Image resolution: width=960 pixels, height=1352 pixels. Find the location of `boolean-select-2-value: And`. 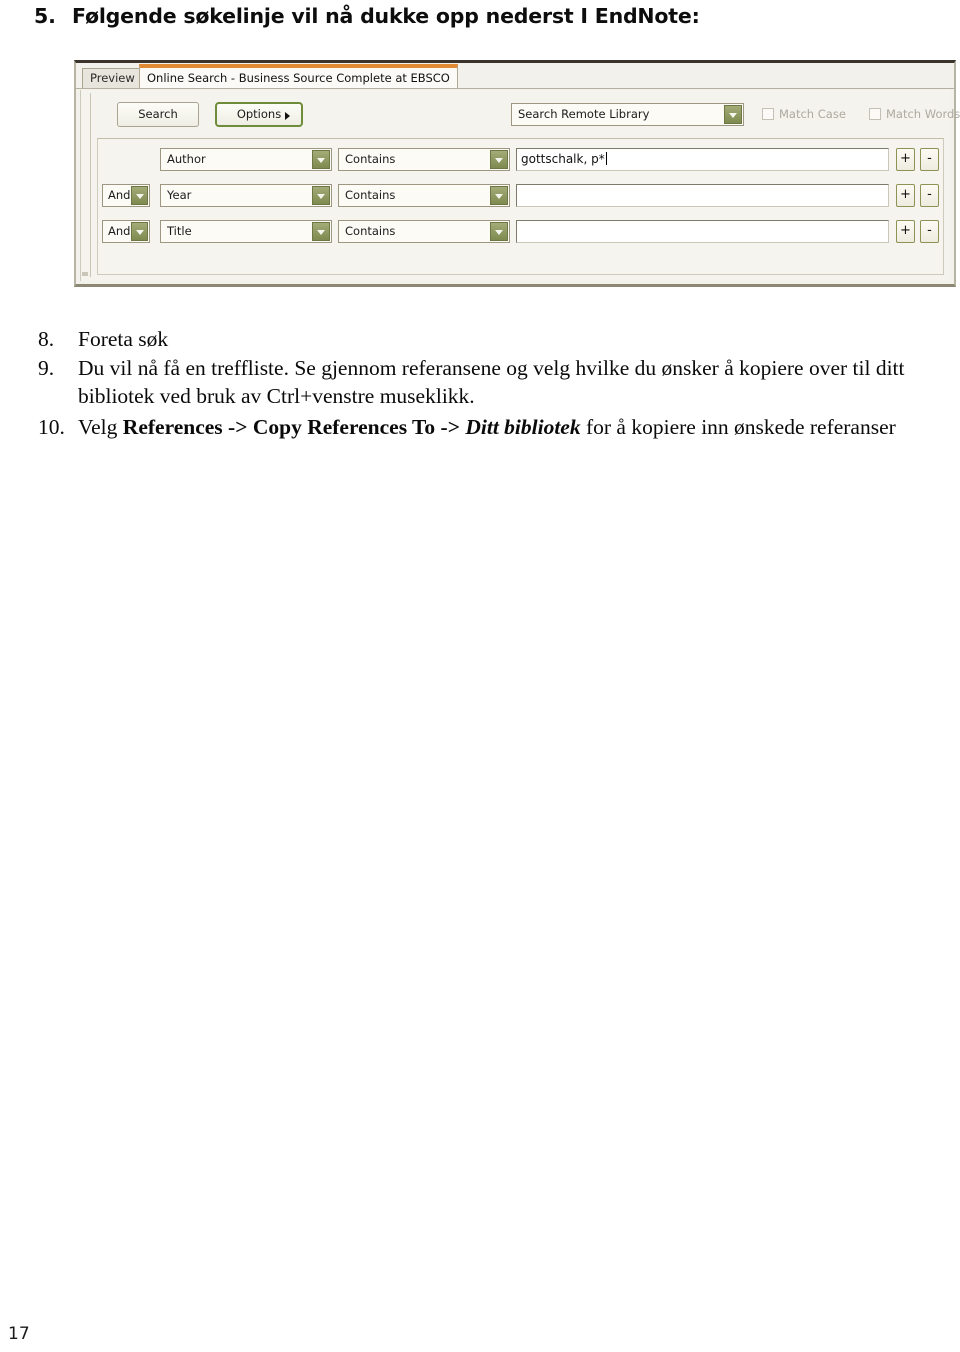

boolean-select-2-value: And is located at coordinates (119, 195).